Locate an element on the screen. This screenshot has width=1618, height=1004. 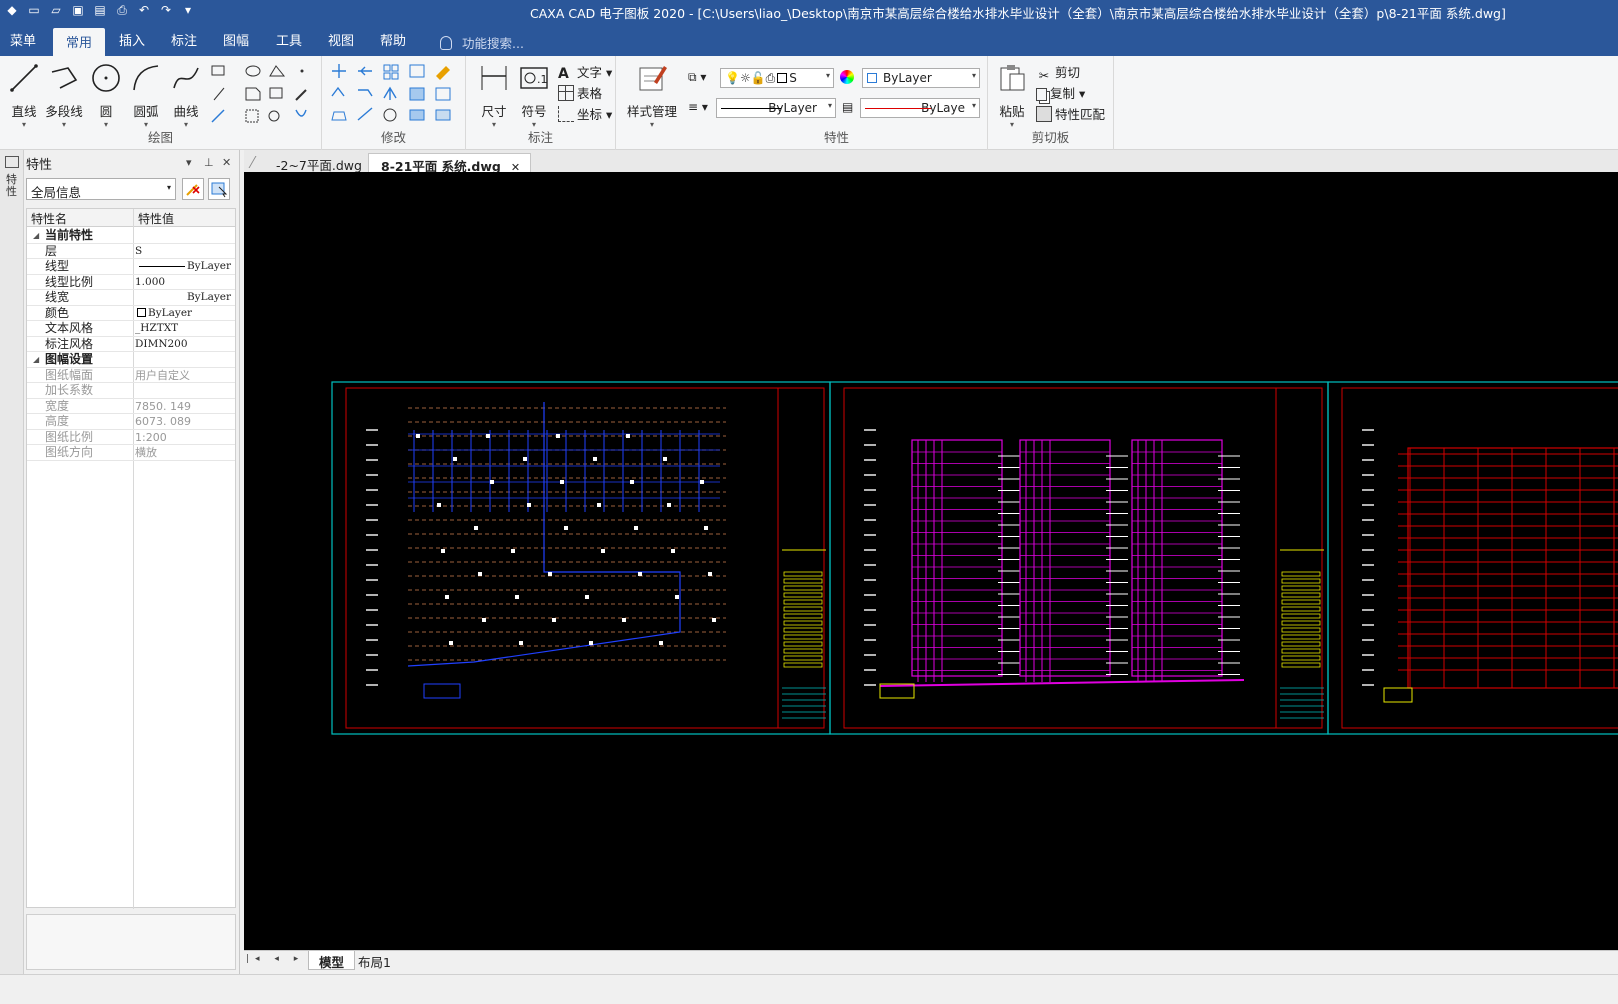
tab-help: 帮助 is located at coordinates (393, 39).